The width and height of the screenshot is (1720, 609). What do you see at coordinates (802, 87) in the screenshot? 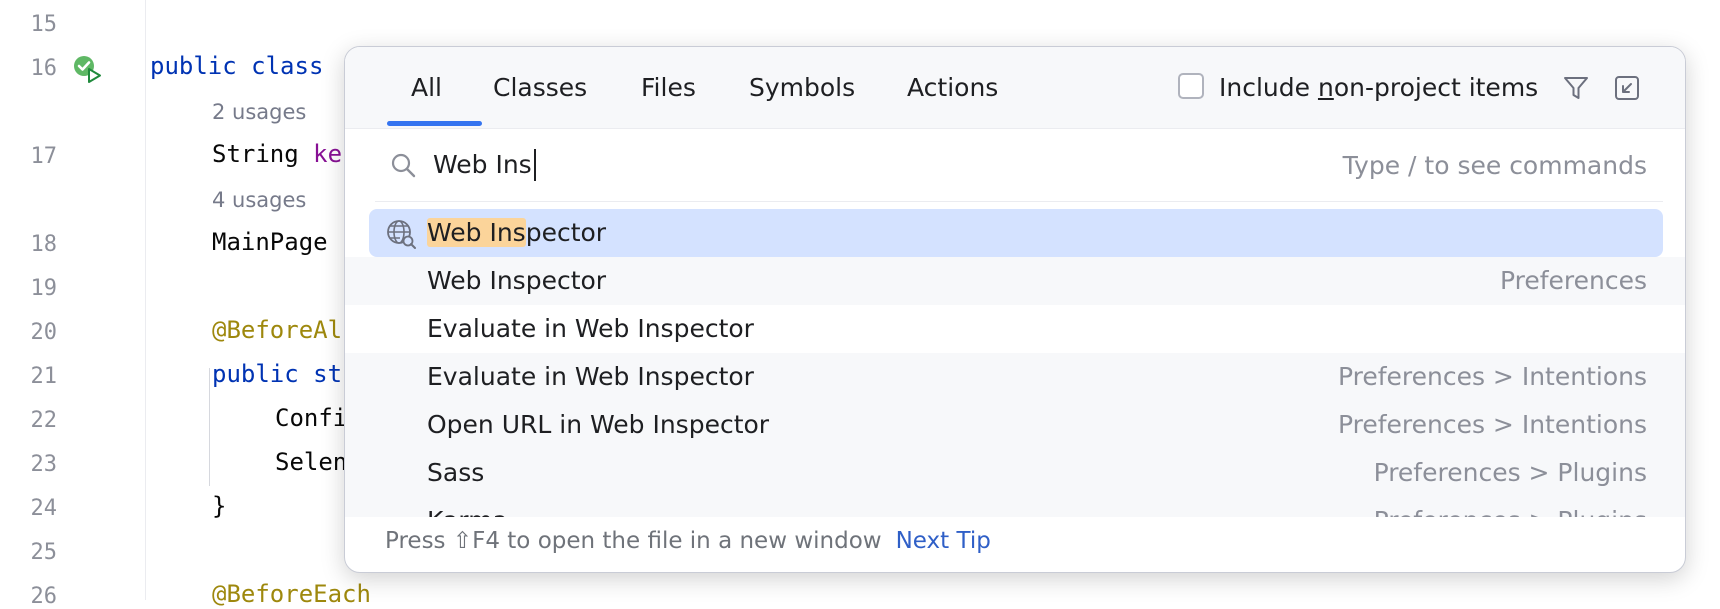
I see `tab-symbols: Symbols` at bounding box center [802, 87].